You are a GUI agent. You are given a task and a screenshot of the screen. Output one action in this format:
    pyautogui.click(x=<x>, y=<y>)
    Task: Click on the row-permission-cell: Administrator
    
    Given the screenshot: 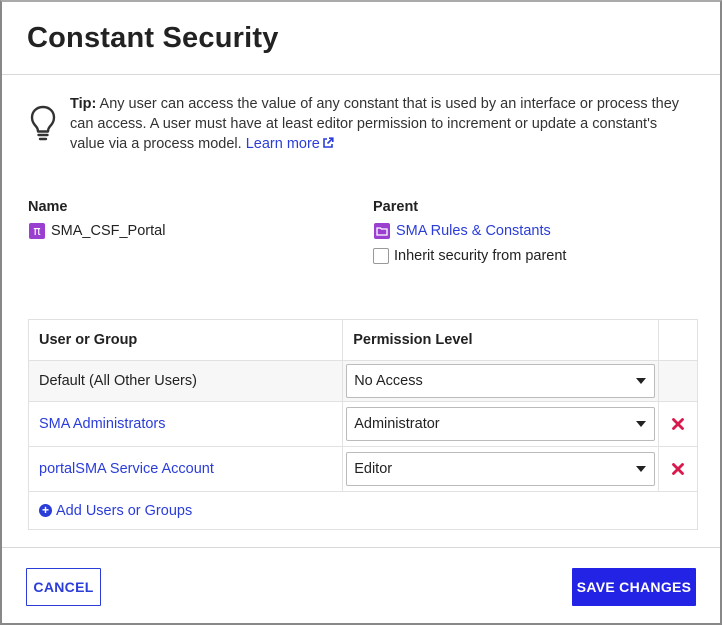 What is the action you would take?
    pyautogui.click(x=501, y=424)
    